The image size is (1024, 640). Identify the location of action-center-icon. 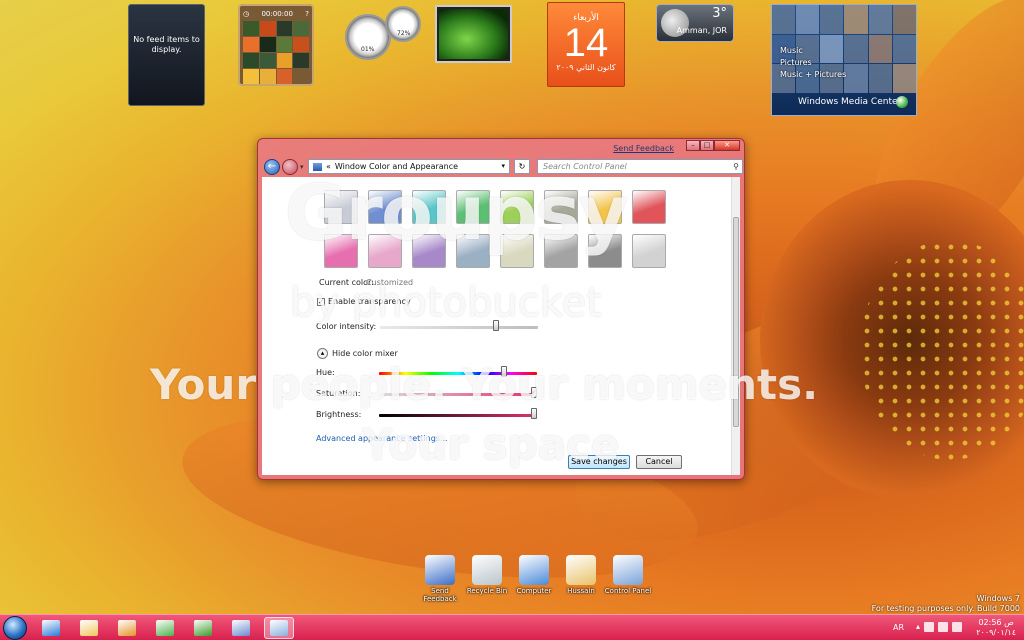
(929, 627).